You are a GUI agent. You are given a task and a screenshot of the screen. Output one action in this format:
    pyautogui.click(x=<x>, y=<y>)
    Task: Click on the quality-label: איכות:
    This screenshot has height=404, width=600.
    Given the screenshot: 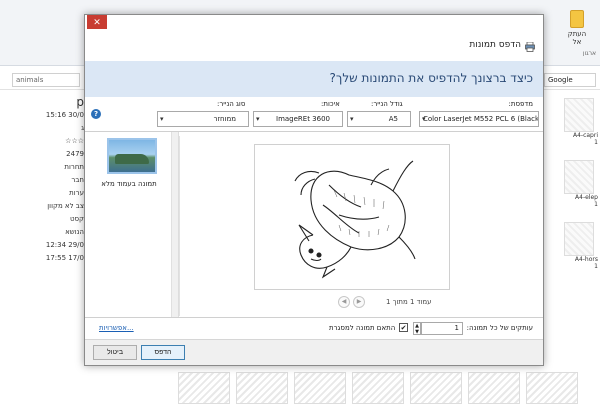 What is the action you would take?
    pyautogui.click(x=330, y=104)
    